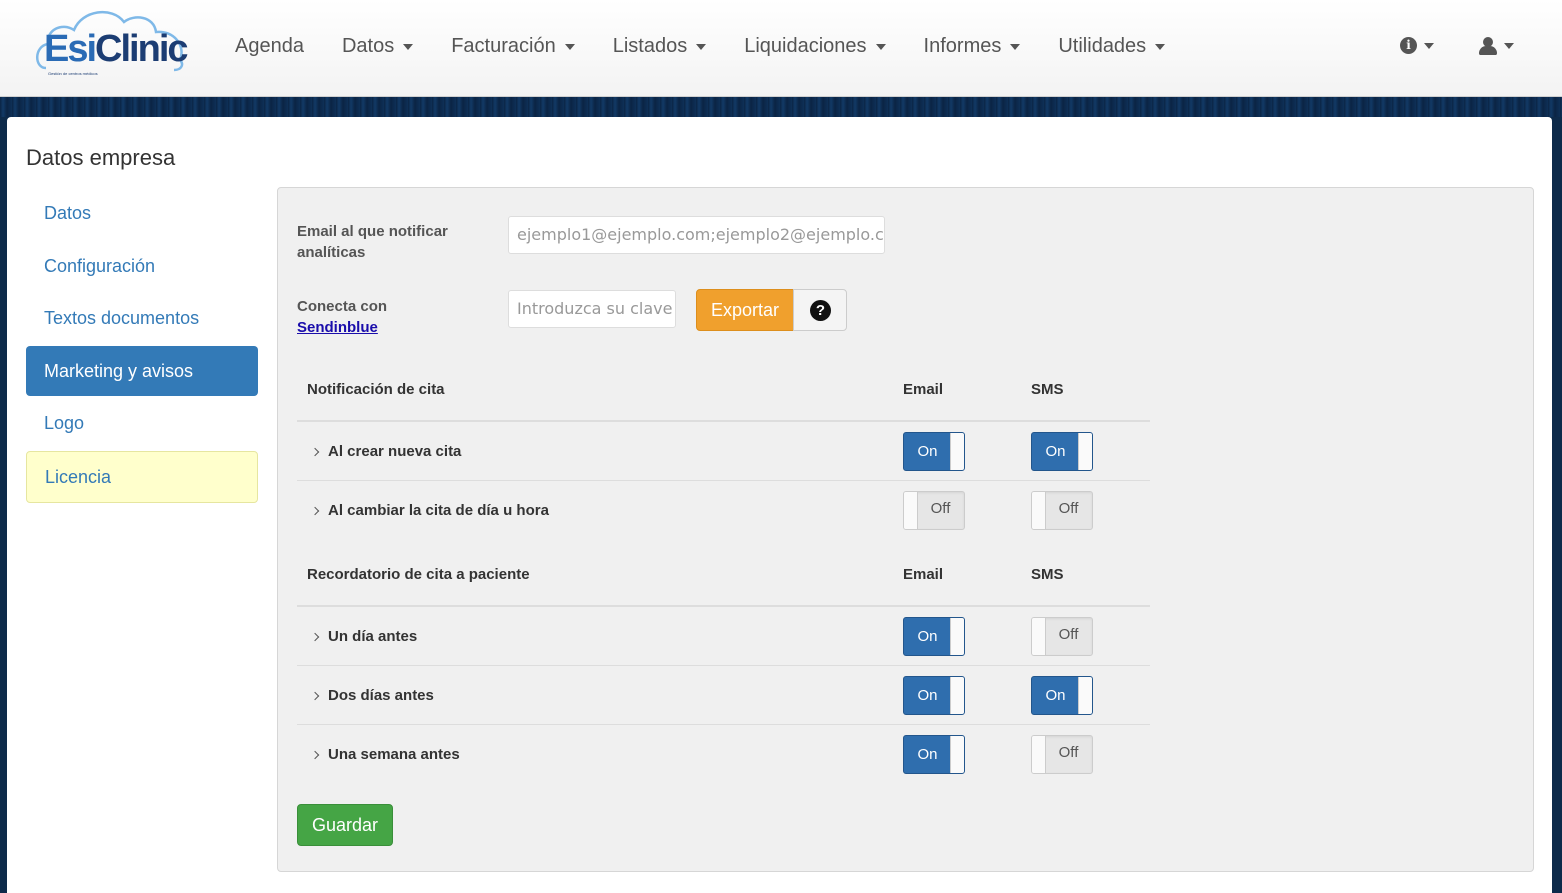 The image size is (1562, 893). Describe the element at coordinates (781, 107) in the screenshot. I see `header-band` at that location.